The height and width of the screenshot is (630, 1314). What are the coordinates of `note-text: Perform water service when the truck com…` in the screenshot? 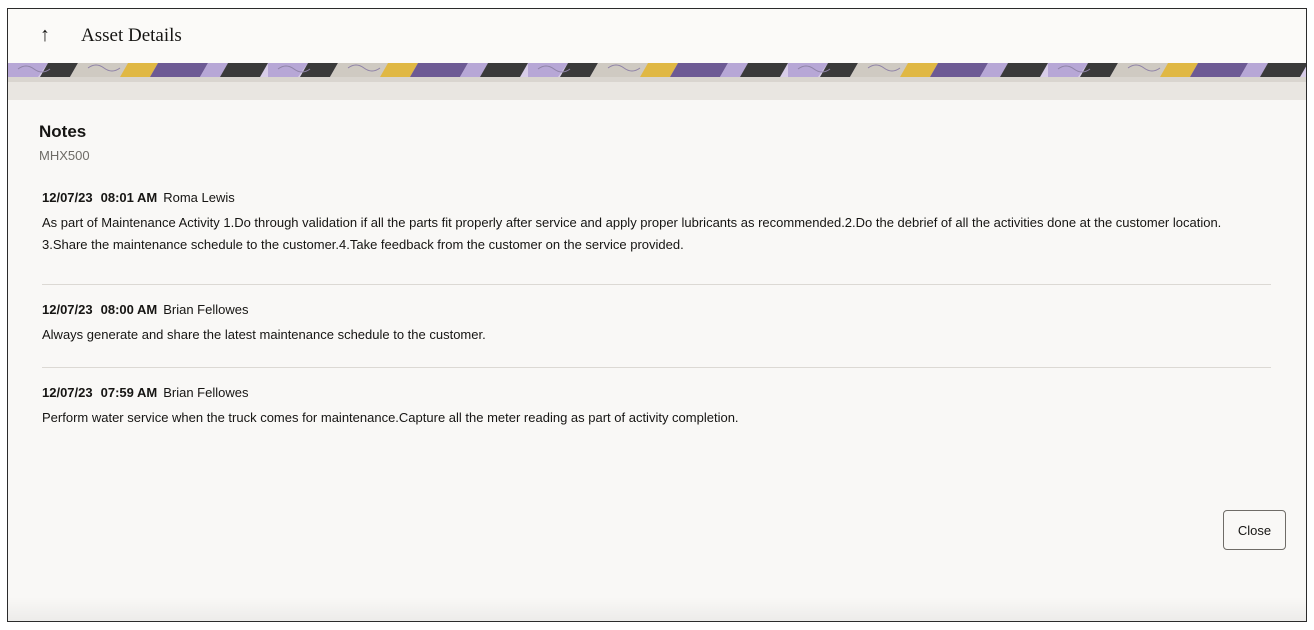 It's located at (656, 418).